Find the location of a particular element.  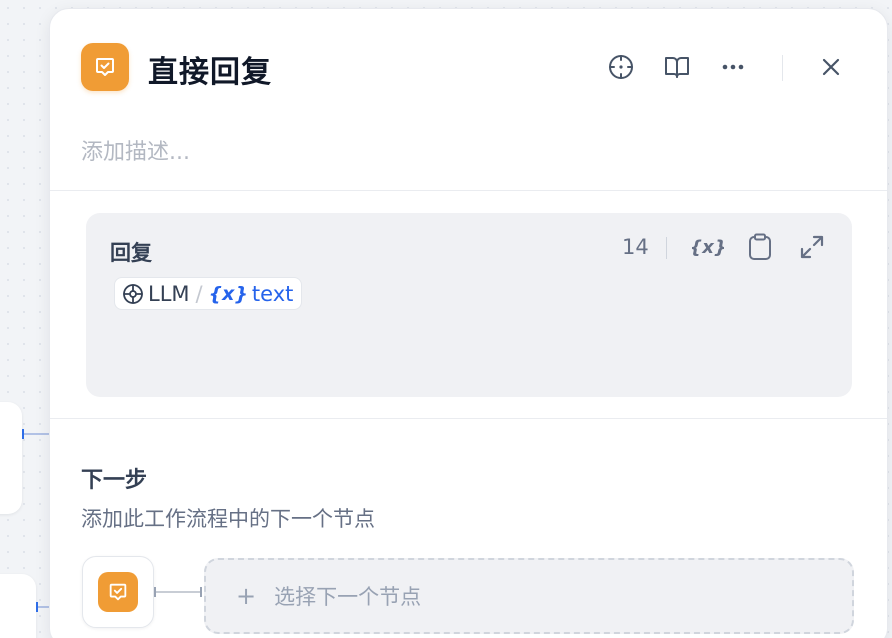

docs-button is located at coordinates (677, 67).